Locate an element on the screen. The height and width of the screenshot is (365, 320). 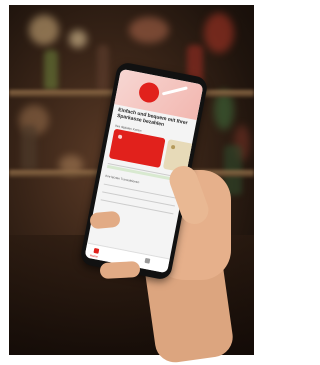
transactions-section-label: Ihre letzten Transaktionen is located at coordinates (122, 179).